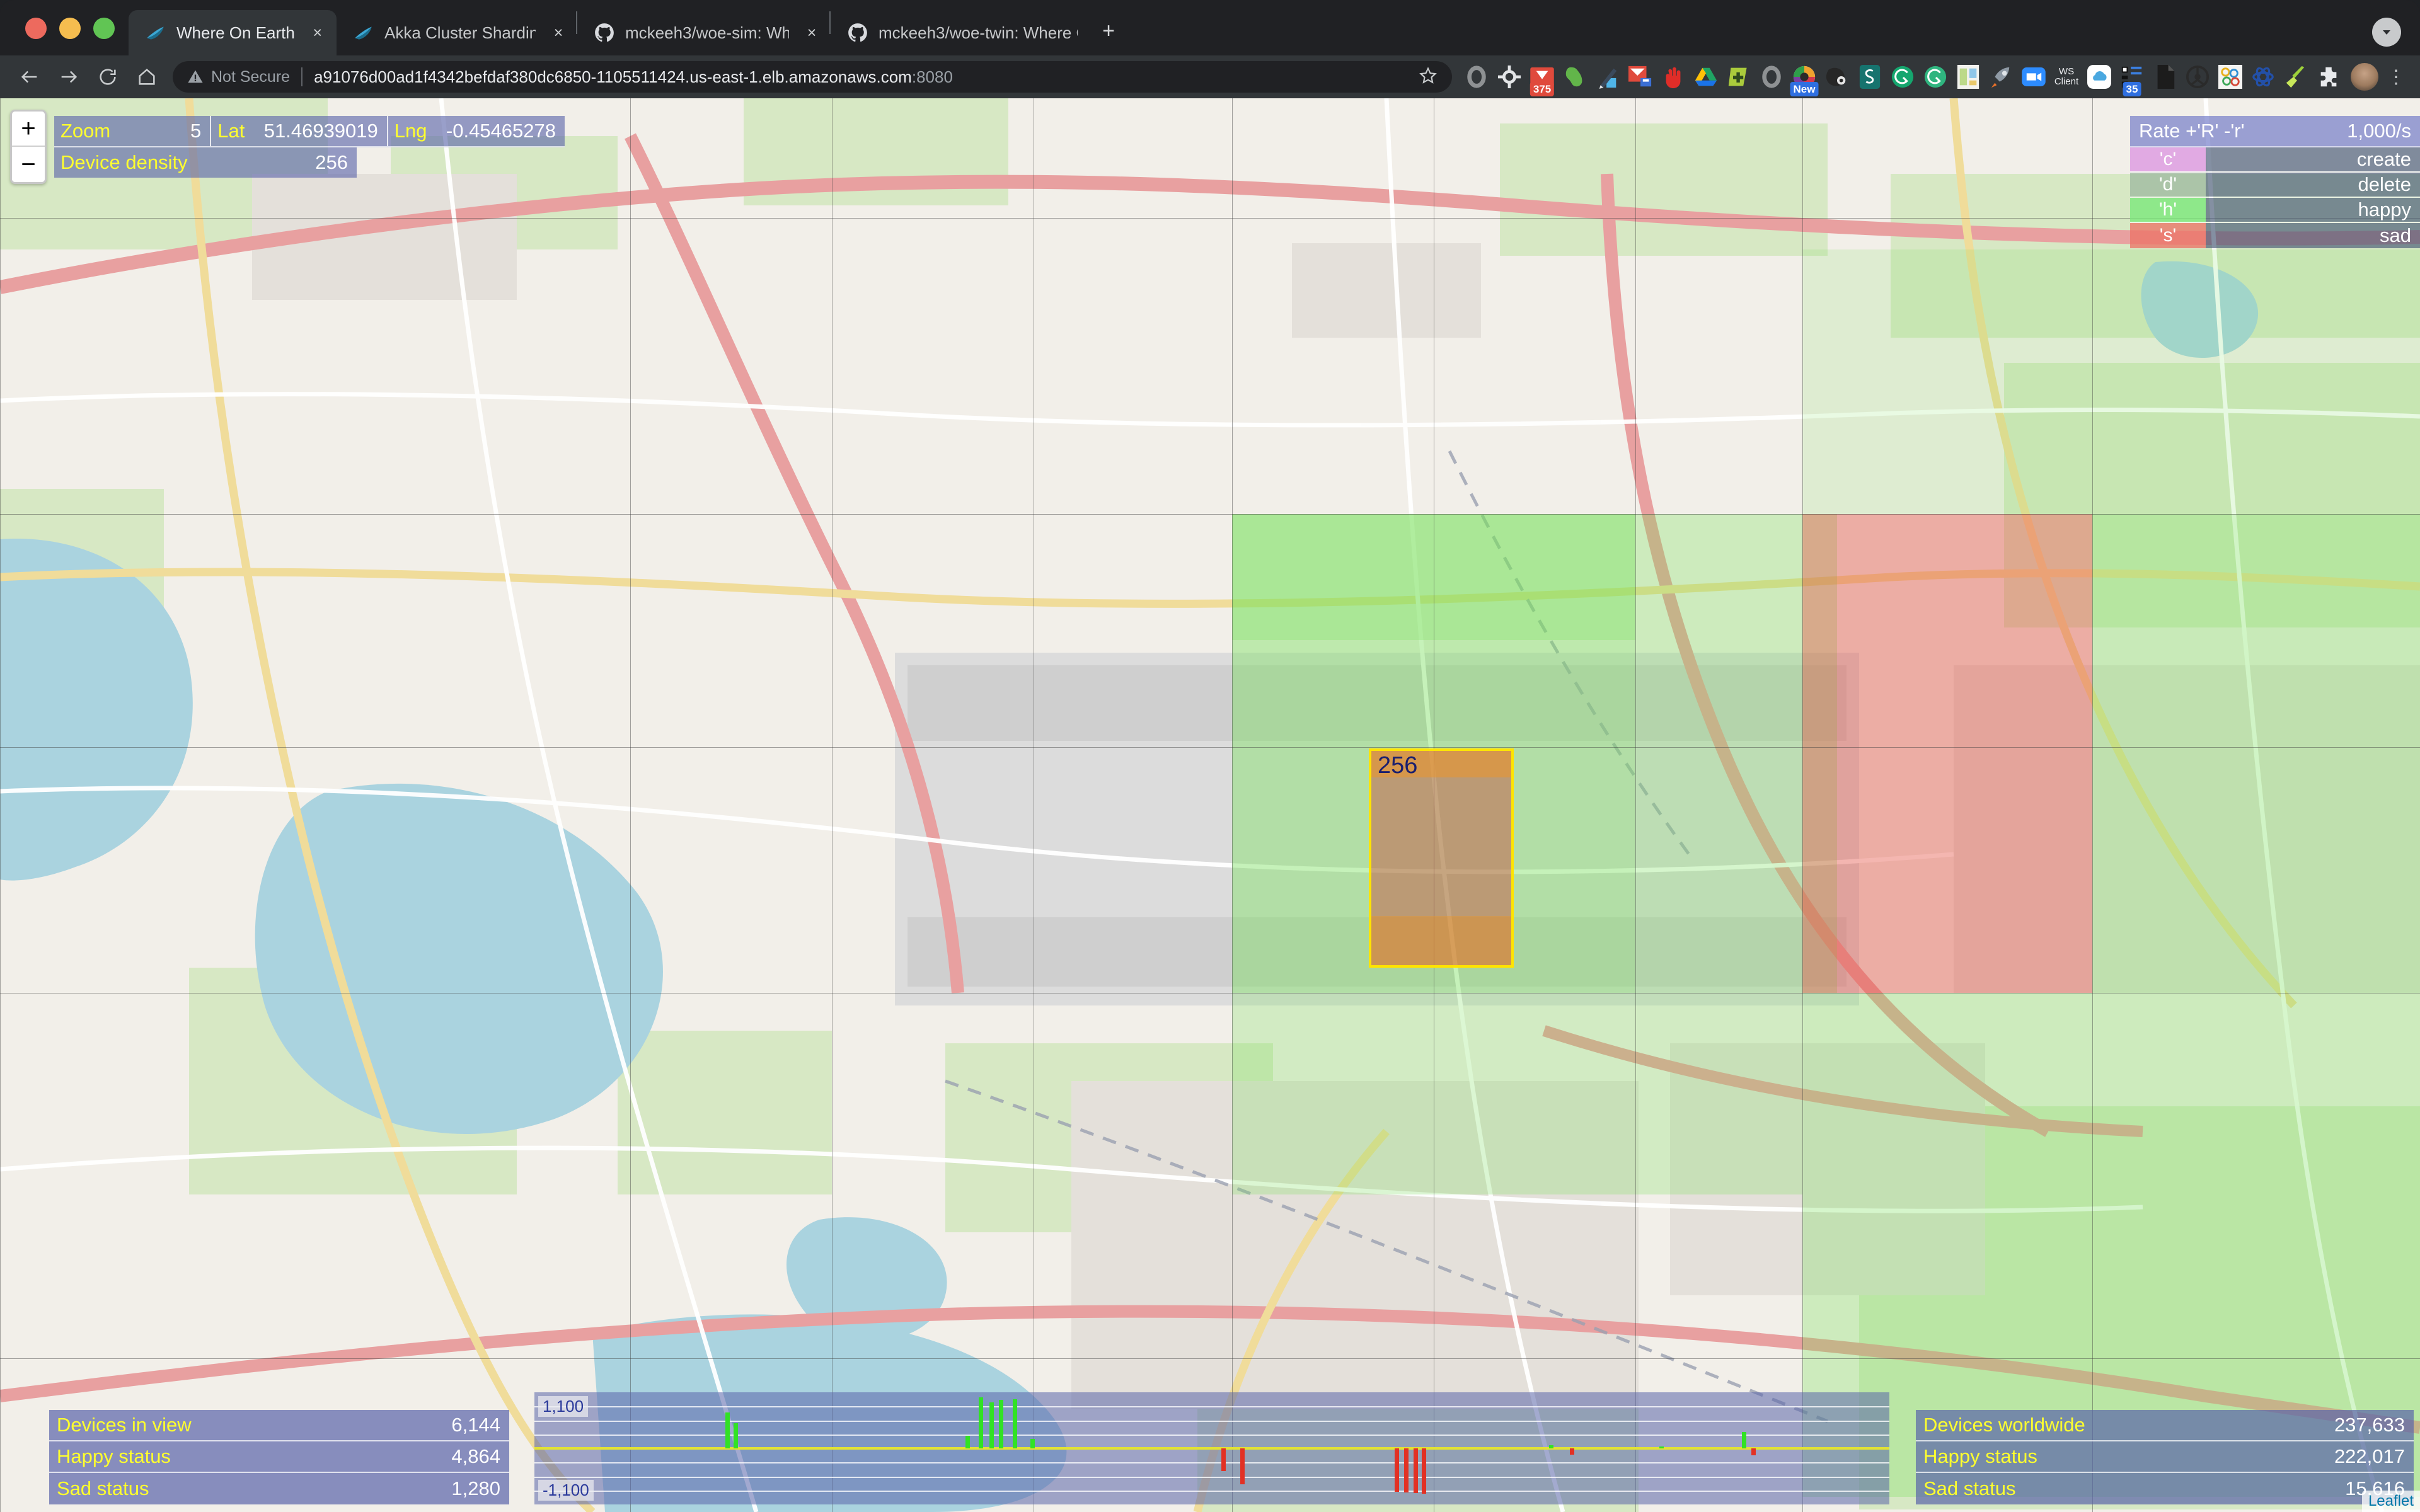  What do you see at coordinates (1738, 76) in the screenshot?
I see `green-plus-extension` at bounding box center [1738, 76].